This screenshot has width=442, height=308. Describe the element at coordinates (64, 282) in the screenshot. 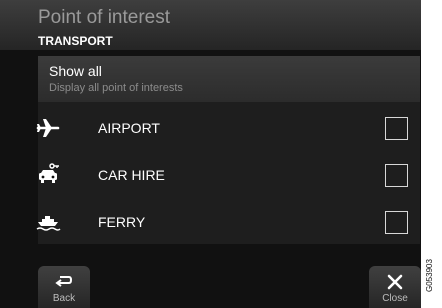

I see `back-arrow-icon` at that location.